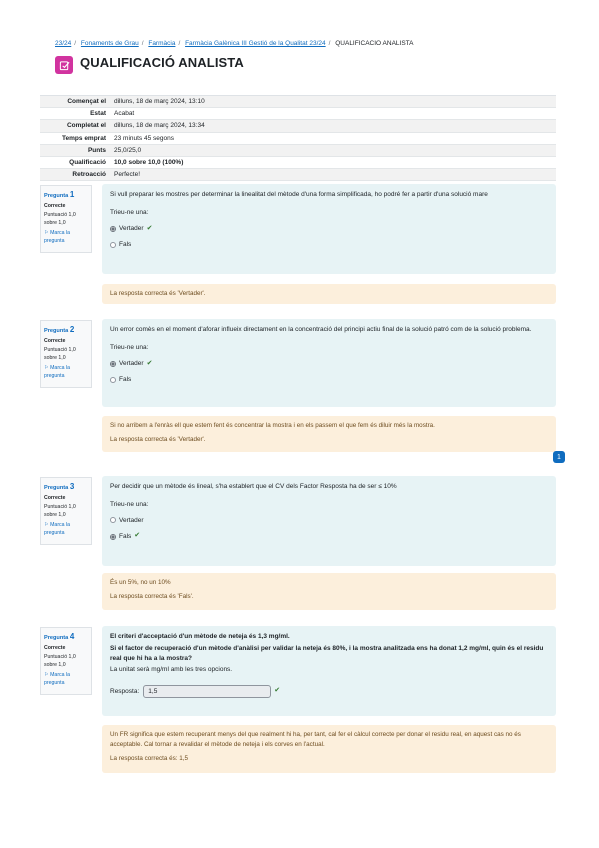 This screenshot has width=599, height=848. Describe the element at coordinates (140, 582) in the screenshot. I see `general-feedback: És un 5%, no un 10%` at that location.